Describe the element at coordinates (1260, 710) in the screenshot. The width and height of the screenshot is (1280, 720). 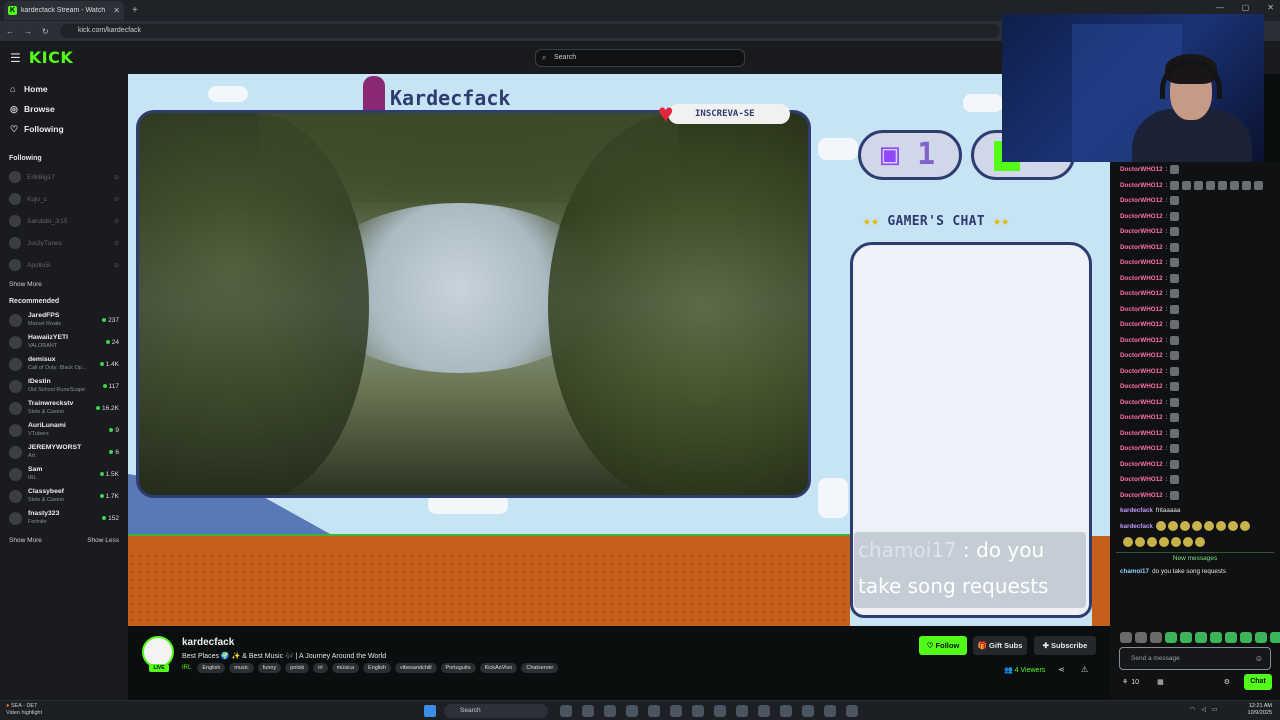
I see `clock: 12:21 AM 10/9/2025` at that location.